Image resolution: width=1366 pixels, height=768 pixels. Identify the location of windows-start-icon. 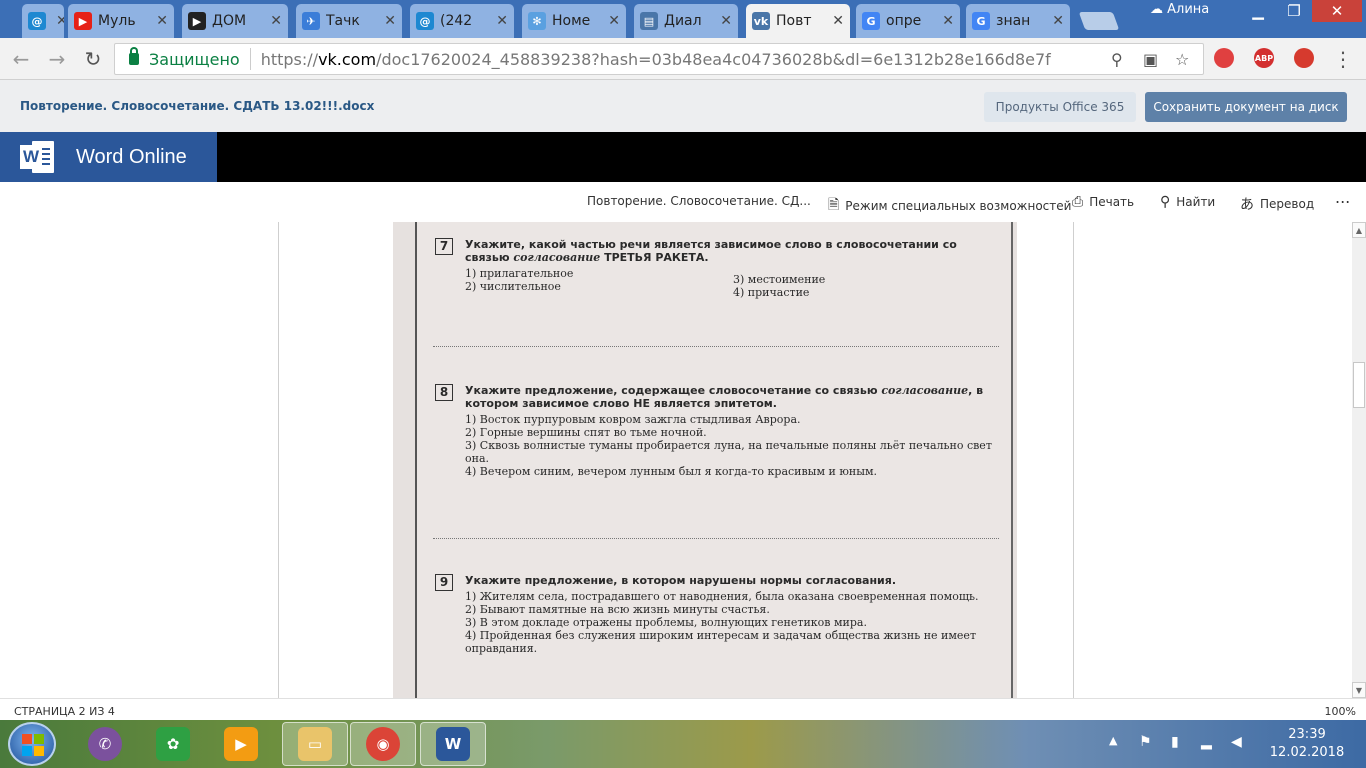
(32, 744).